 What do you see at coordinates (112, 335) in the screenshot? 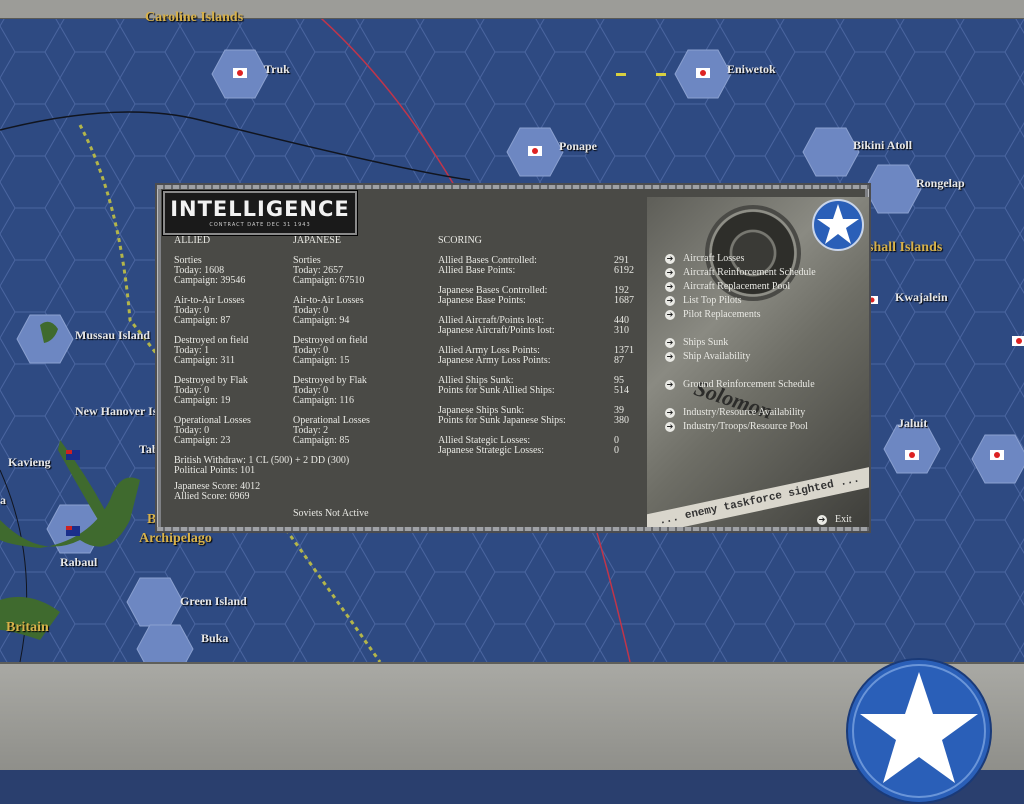
I see `map-label-mussau-island: Mussau Island` at bounding box center [112, 335].